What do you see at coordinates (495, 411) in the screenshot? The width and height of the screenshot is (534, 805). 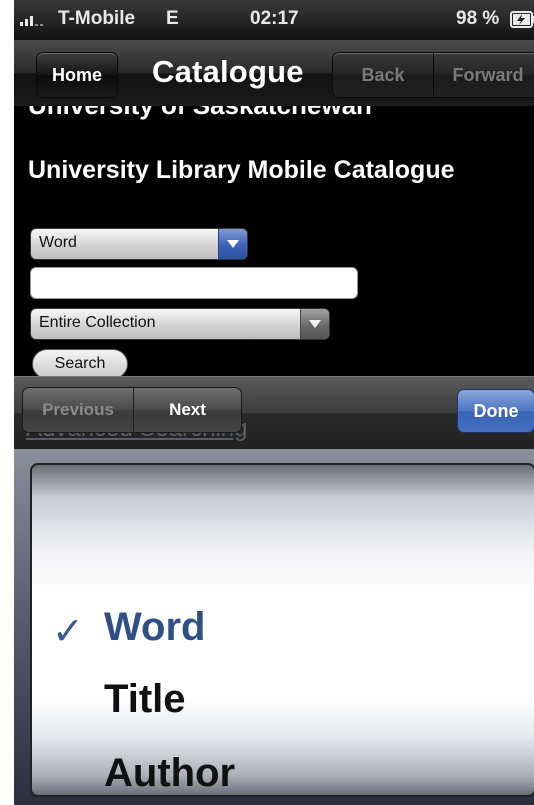 I see `done-button: Done` at bounding box center [495, 411].